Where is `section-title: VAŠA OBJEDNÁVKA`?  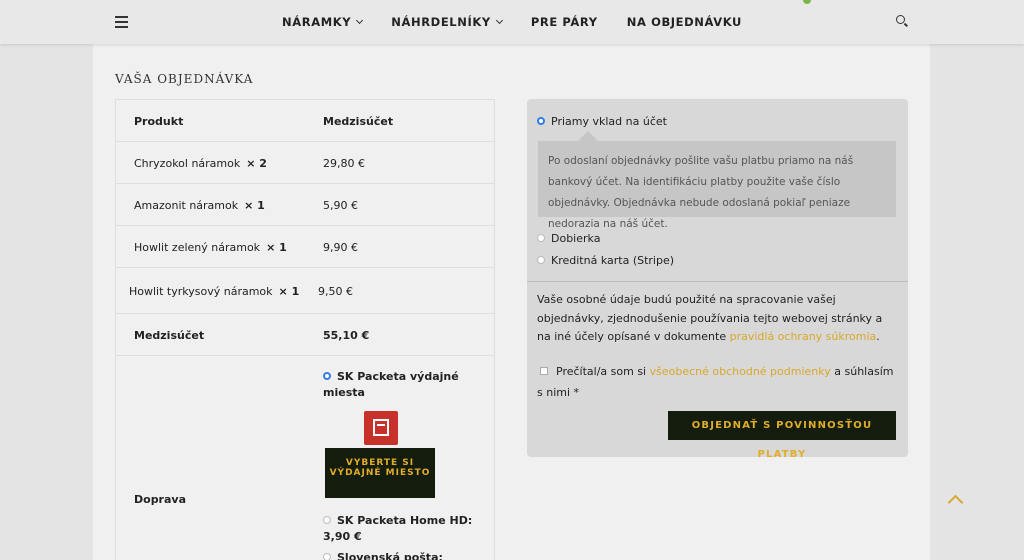
section-title: VAŠA OBJEDNÁVKA is located at coordinates (184, 79).